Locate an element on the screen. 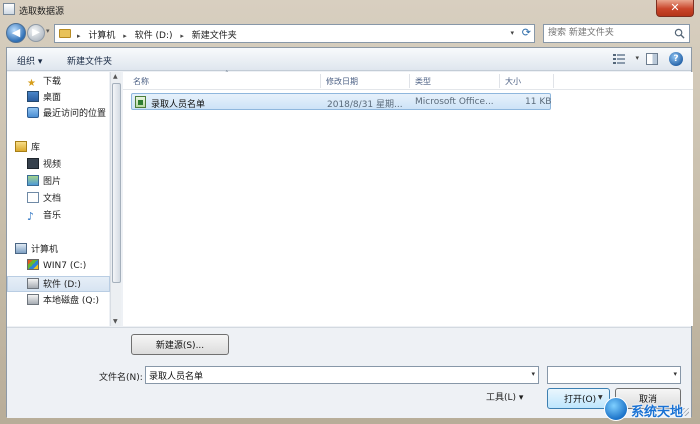 Image resolution: width=700 pixels, height=424 pixels. window-title: 选取数据源 is located at coordinates (42, 12).